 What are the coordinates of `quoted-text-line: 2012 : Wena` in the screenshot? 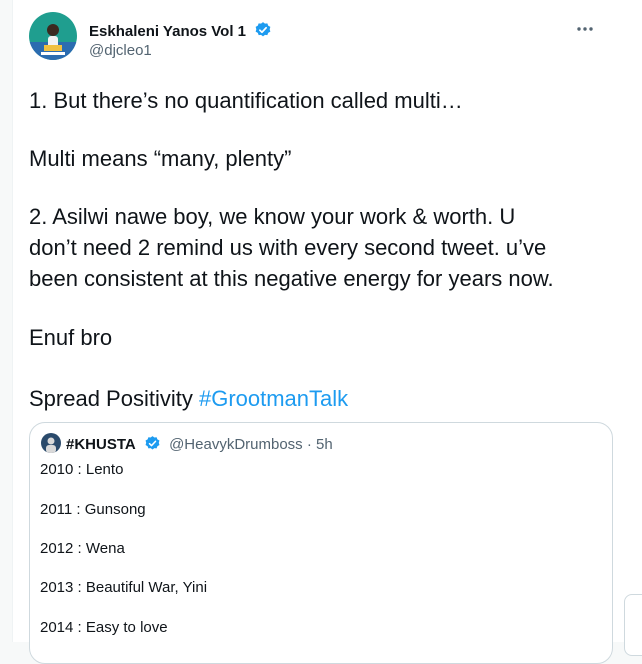 It's located at (82, 548).